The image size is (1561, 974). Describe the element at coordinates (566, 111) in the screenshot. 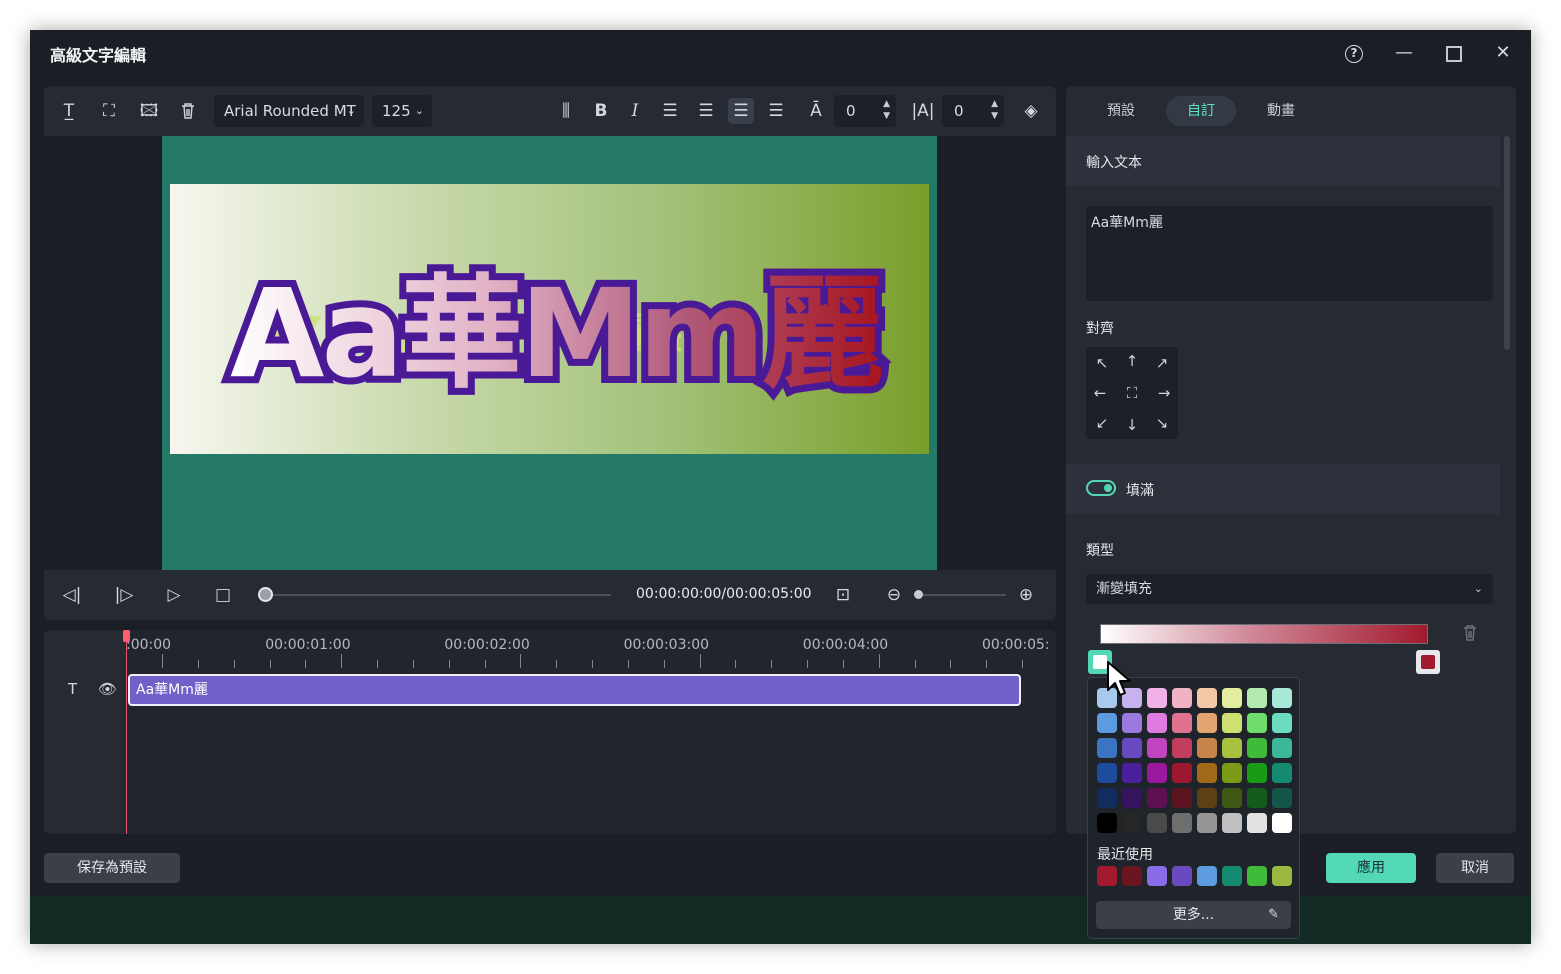

I see `vertical-text-button: ⫼` at that location.